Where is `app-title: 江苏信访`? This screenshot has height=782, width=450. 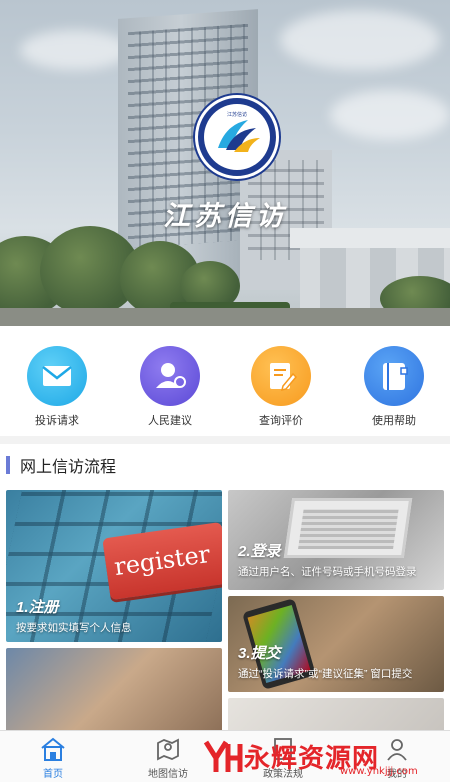 app-title: 江苏信访 is located at coordinates (225, 216).